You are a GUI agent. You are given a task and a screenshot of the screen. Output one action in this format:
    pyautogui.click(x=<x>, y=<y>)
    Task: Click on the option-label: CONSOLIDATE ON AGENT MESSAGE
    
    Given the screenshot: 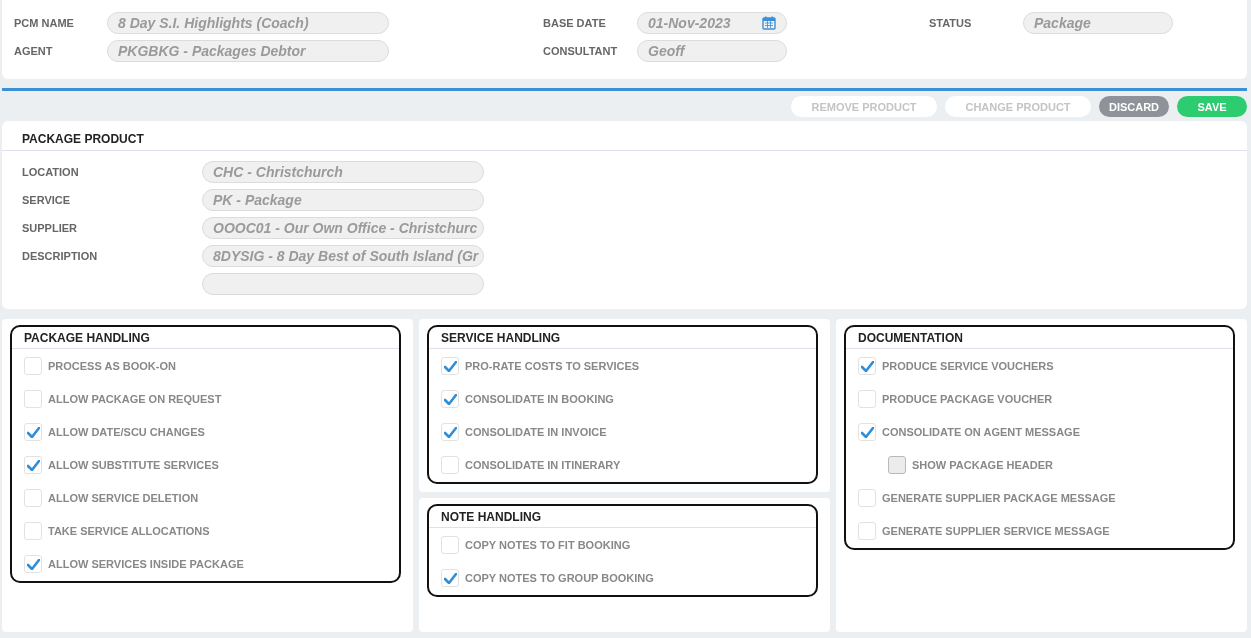 What is the action you would take?
    pyautogui.click(x=981, y=432)
    